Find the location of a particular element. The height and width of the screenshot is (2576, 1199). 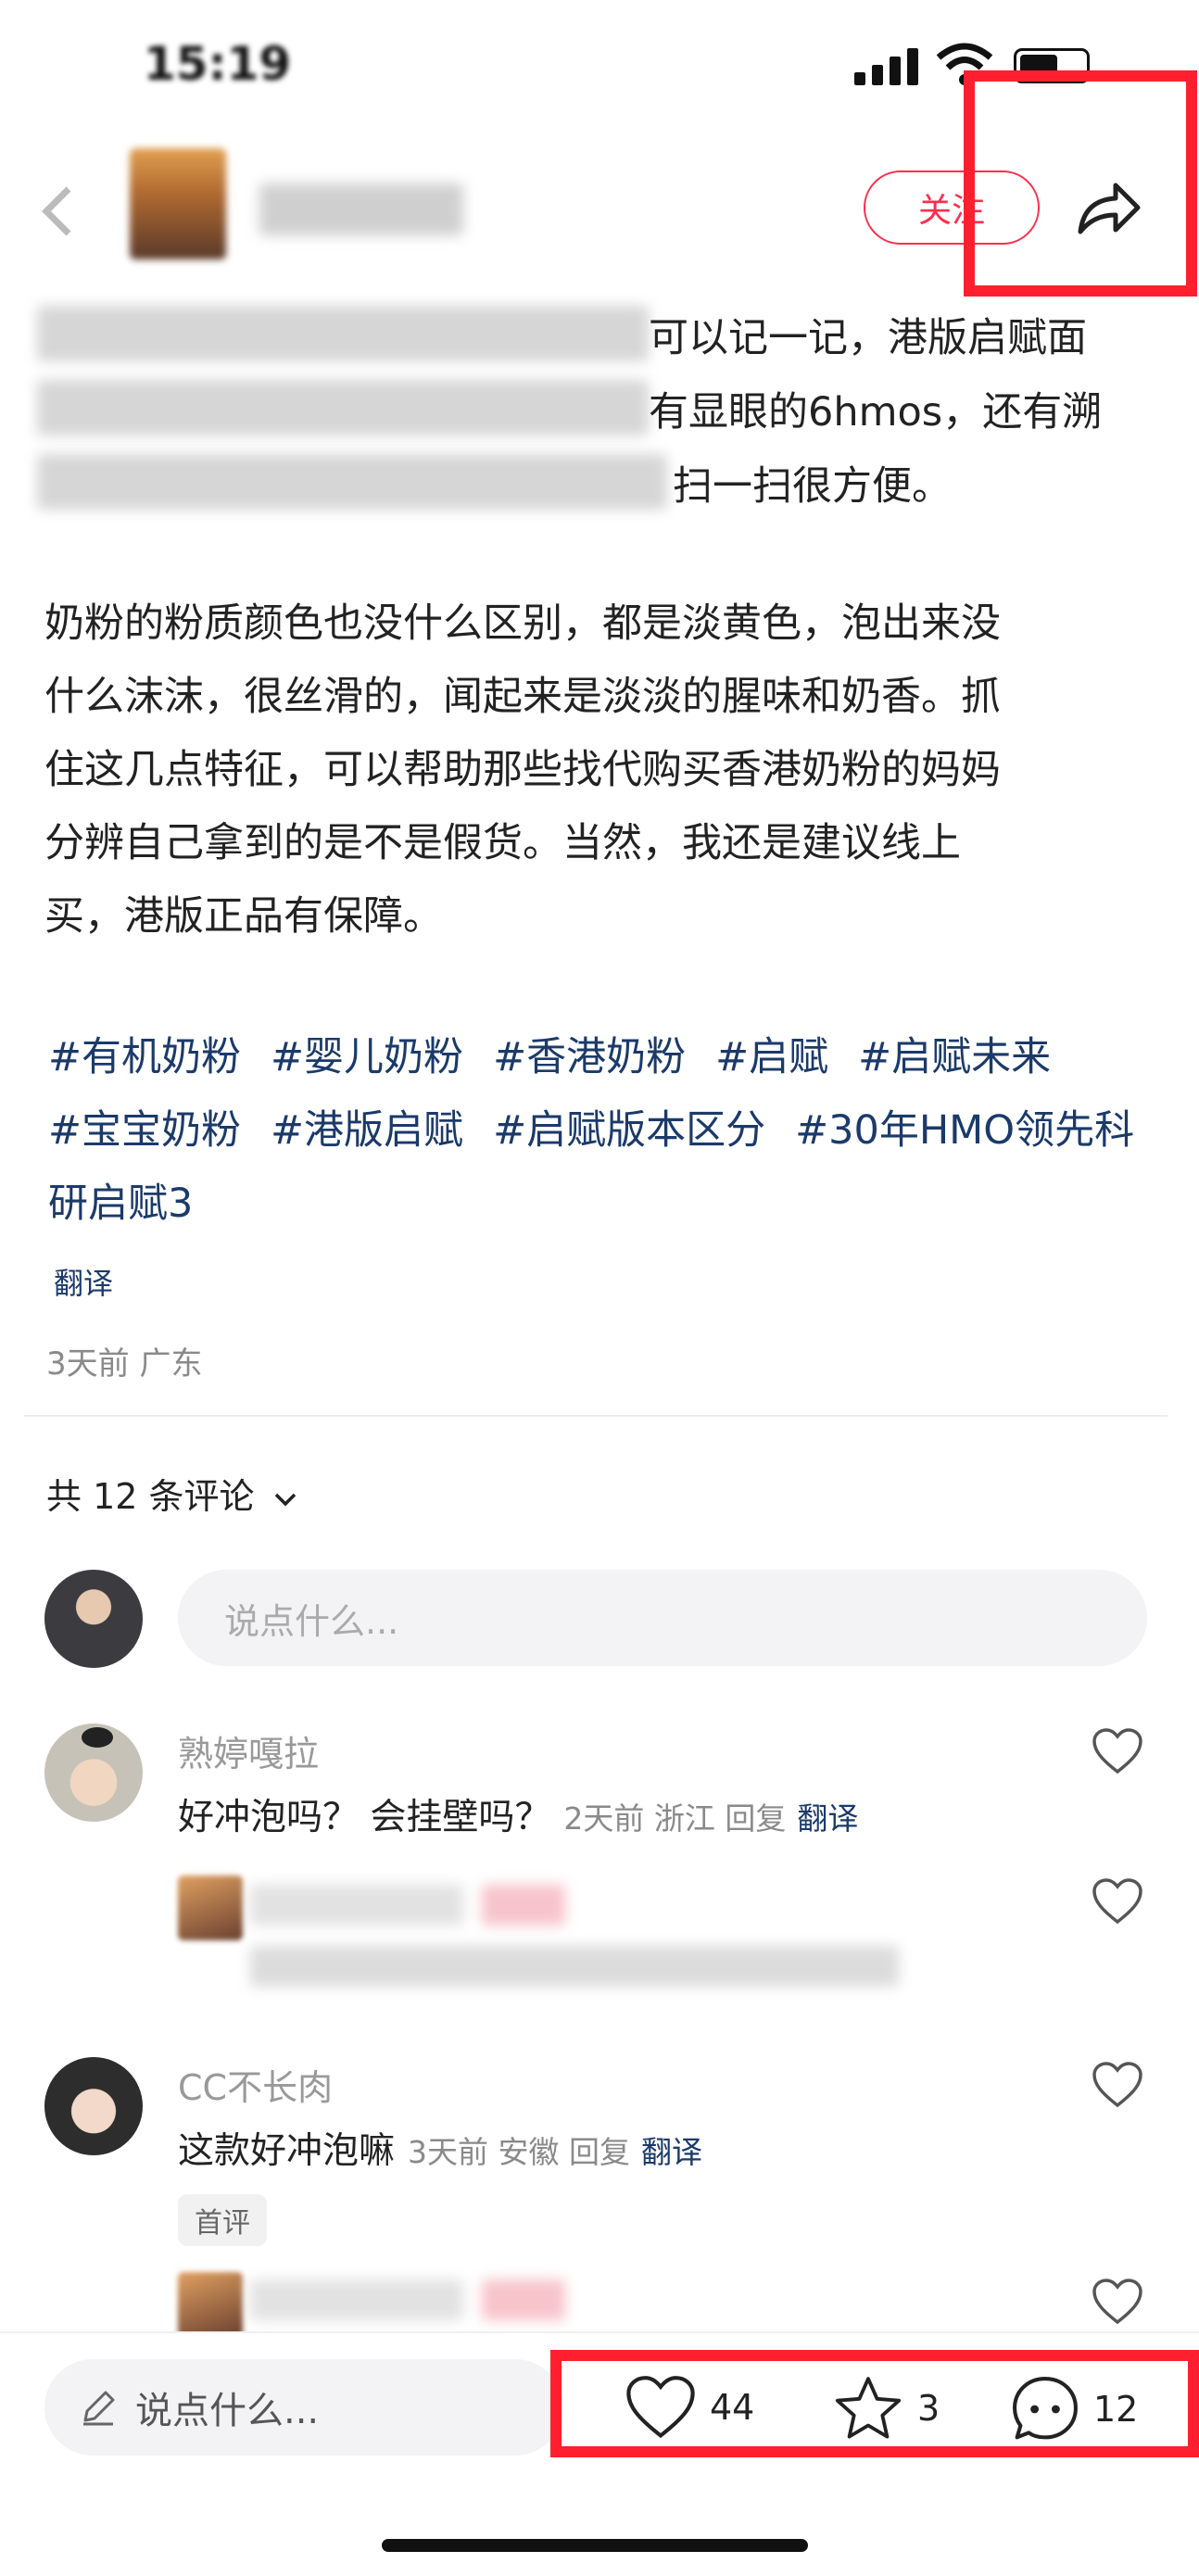

hashtags-line2: #宝宝奶粉 #港版启赋 #启赋版本区分 #30年HMO领先科研启赋3 is located at coordinates (604, 1167).